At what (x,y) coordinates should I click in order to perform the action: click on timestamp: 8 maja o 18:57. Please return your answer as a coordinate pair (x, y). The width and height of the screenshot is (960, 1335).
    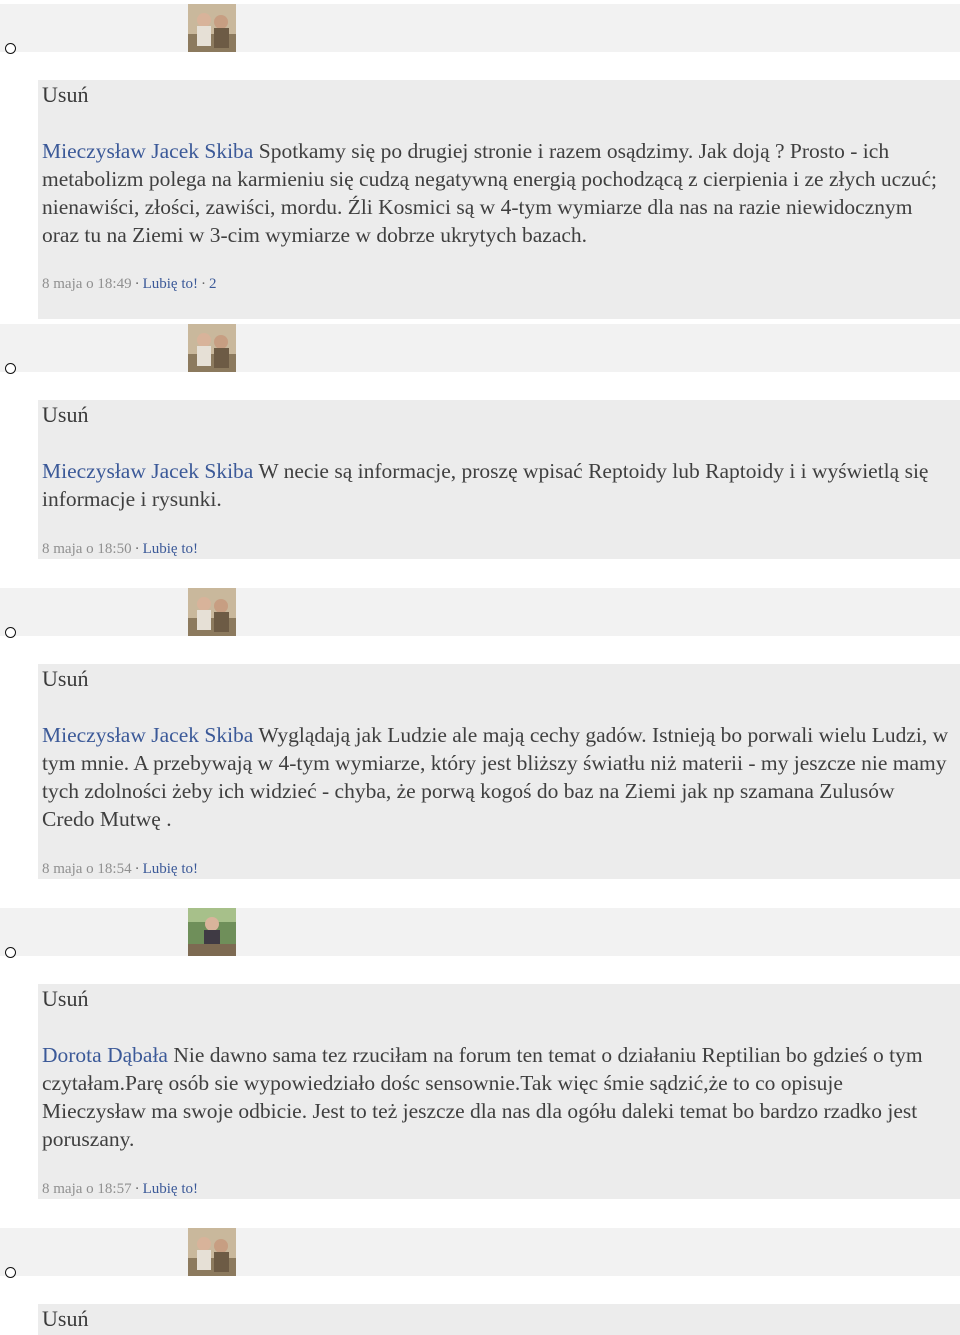
    Looking at the image, I should click on (87, 1189).